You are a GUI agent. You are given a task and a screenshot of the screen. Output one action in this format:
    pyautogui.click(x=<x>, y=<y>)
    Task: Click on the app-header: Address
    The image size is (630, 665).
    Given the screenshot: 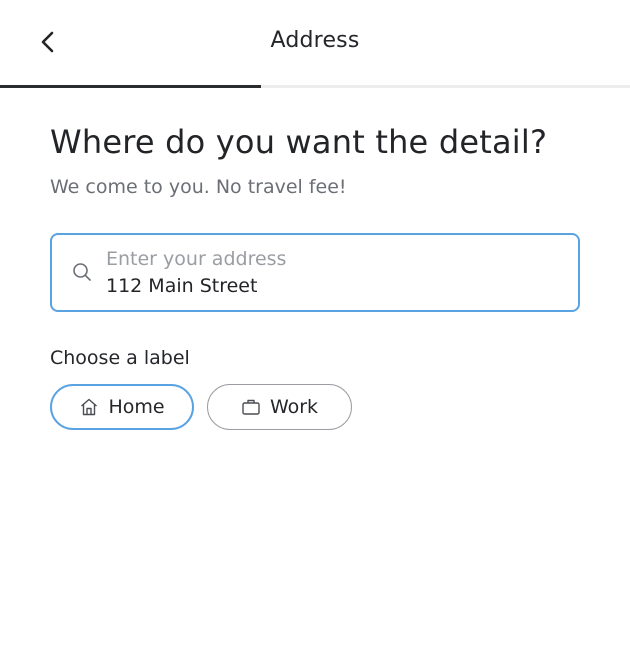 What is the action you would take?
    pyautogui.click(x=315, y=44)
    